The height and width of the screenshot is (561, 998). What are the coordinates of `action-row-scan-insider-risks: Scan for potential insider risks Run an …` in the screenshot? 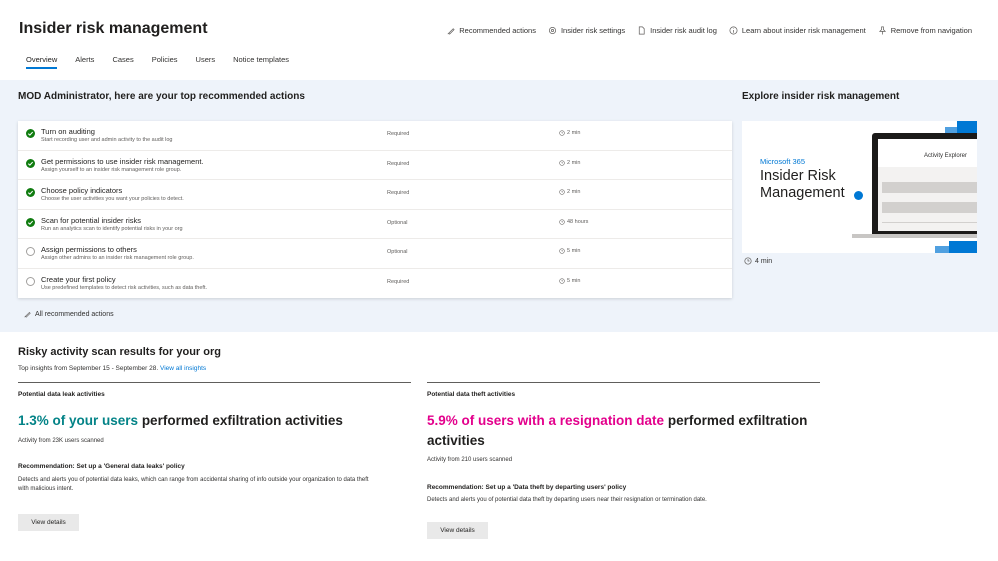 It's located at (375, 224).